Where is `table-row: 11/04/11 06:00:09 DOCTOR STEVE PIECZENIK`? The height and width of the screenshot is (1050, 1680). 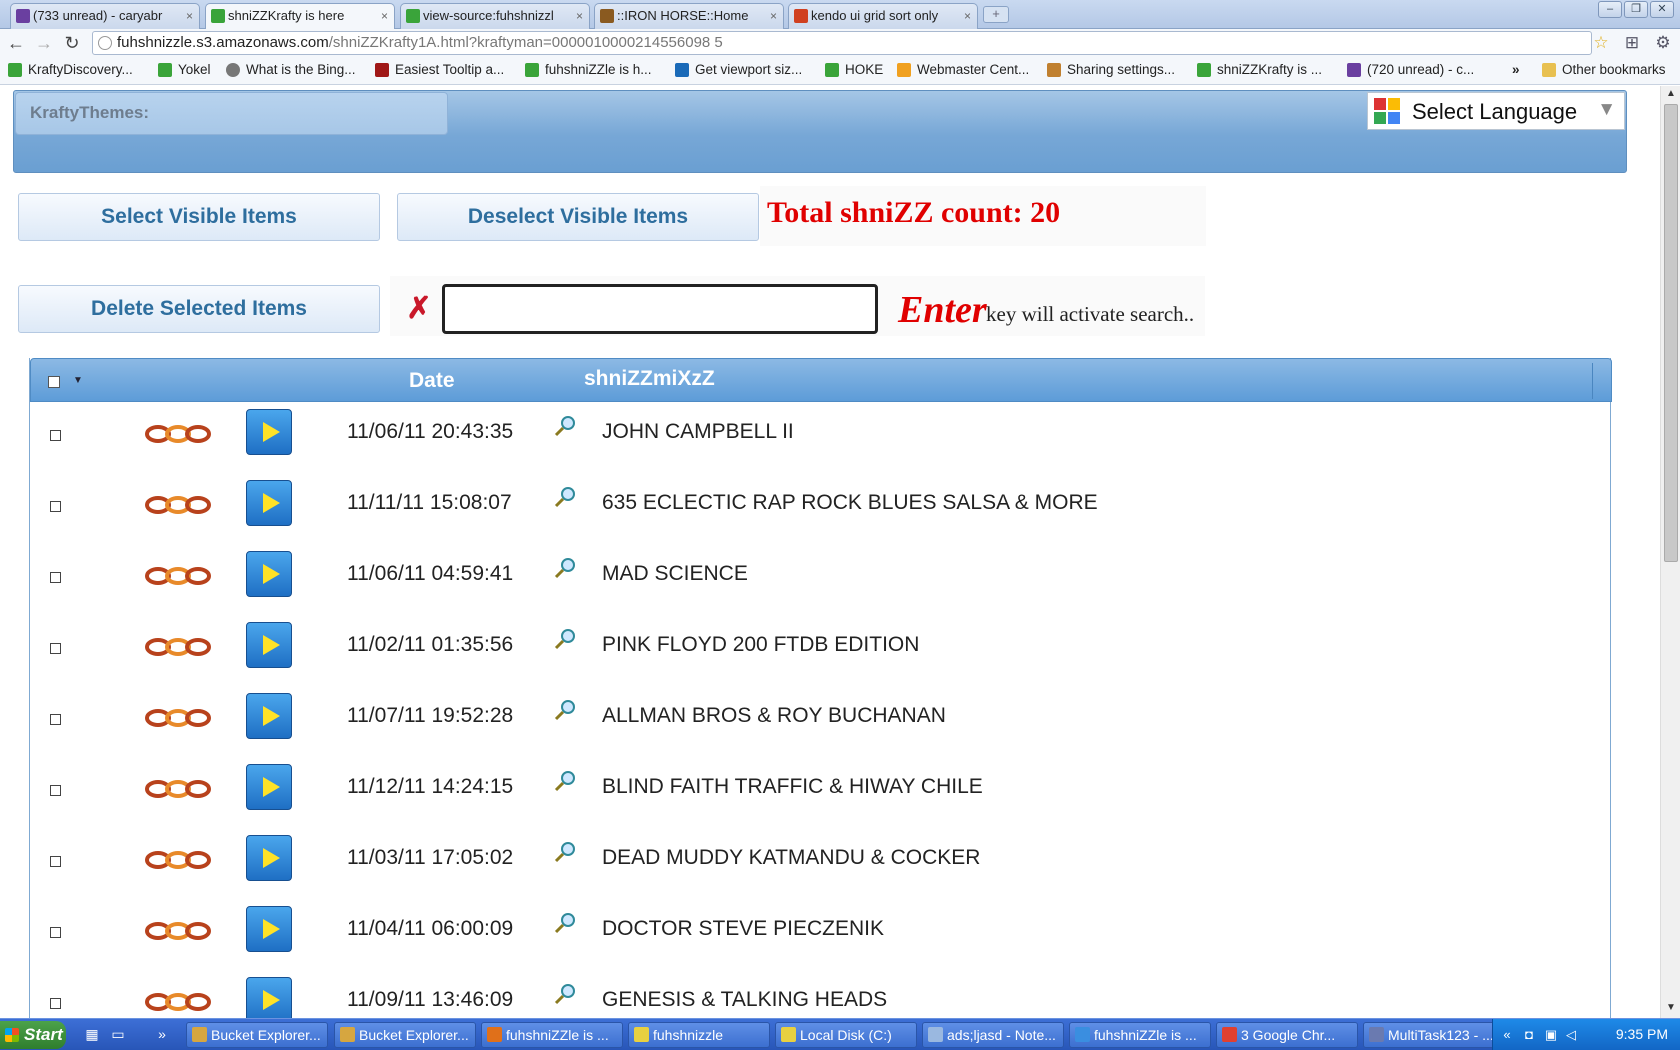 table-row: 11/04/11 06:00:09 DOCTOR STEVE PIECZENIK is located at coordinates (820, 934).